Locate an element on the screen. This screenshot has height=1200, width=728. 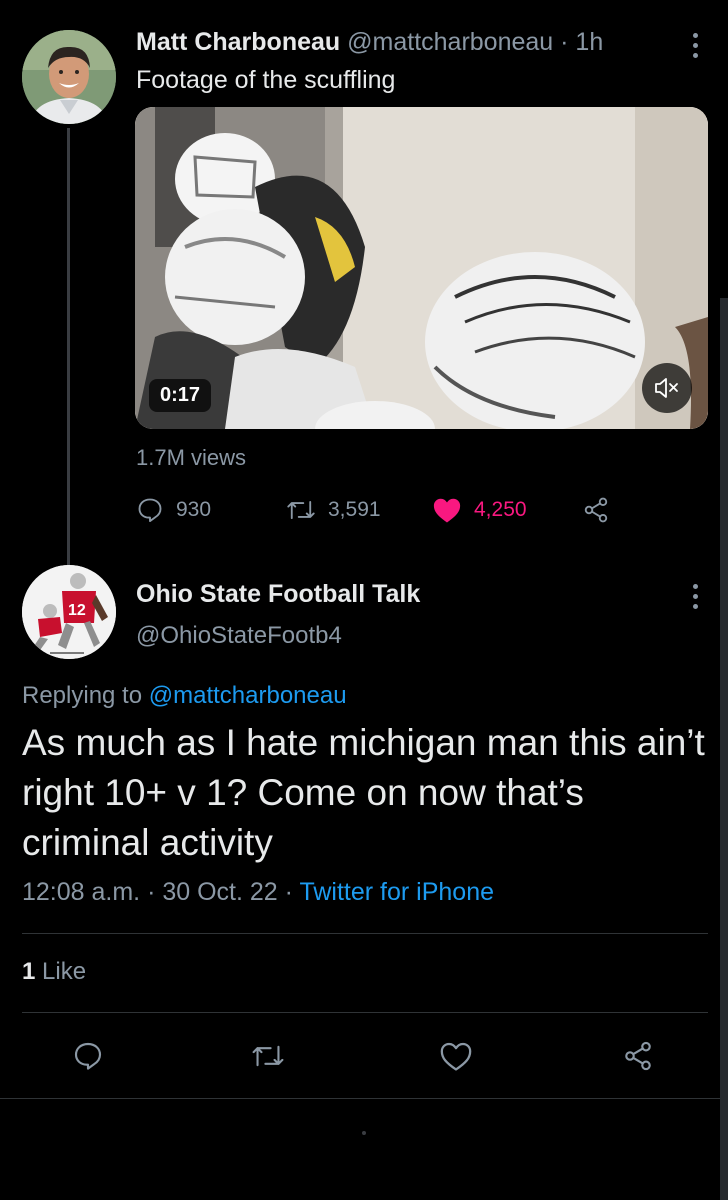
mute-icon is located at coordinates (666, 388).